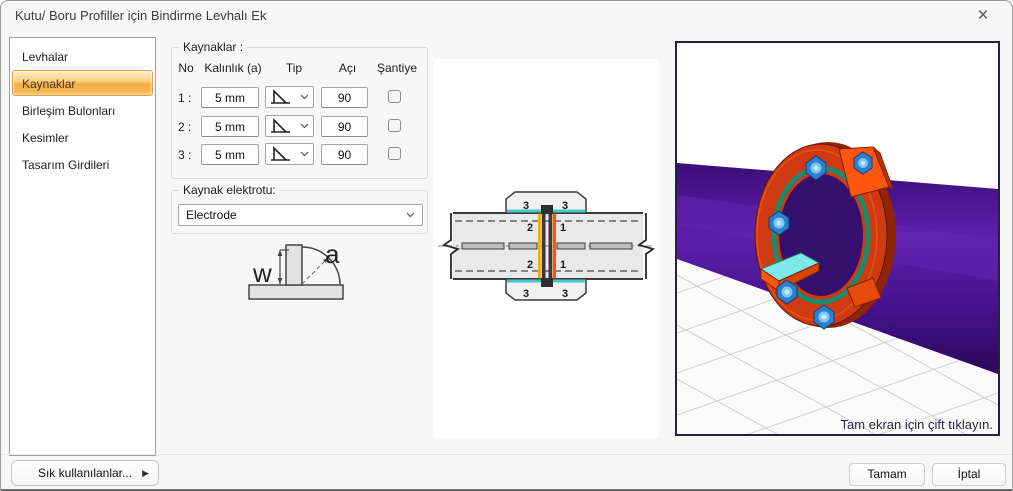  Describe the element at coordinates (82, 137) in the screenshot. I see `sidebar-item-kesimler: Kesimler` at that location.